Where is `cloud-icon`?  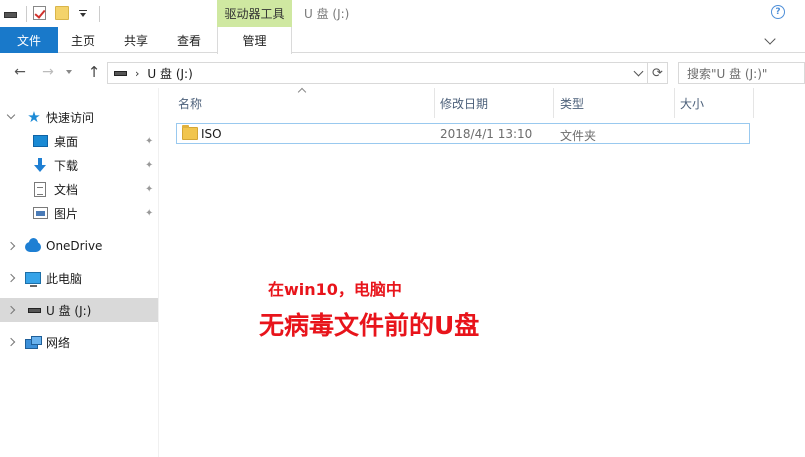
cloud-icon is located at coordinates (33, 246).